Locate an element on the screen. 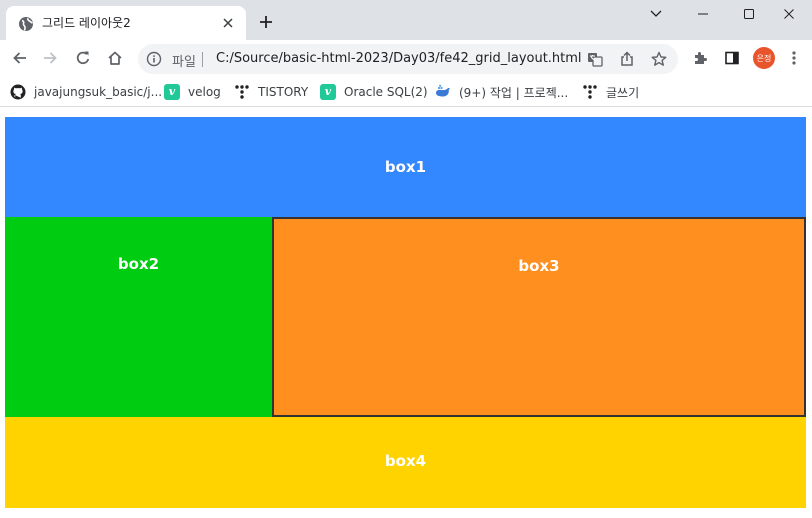 The image size is (812, 518). bookmark-label: TISTORY is located at coordinates (283, 92).